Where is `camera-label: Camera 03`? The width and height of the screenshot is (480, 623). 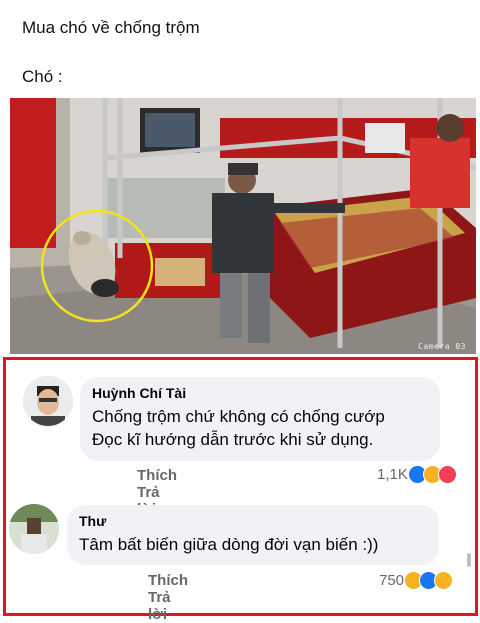 camera-label: Camera 03 is located at coordinates (442, 346).